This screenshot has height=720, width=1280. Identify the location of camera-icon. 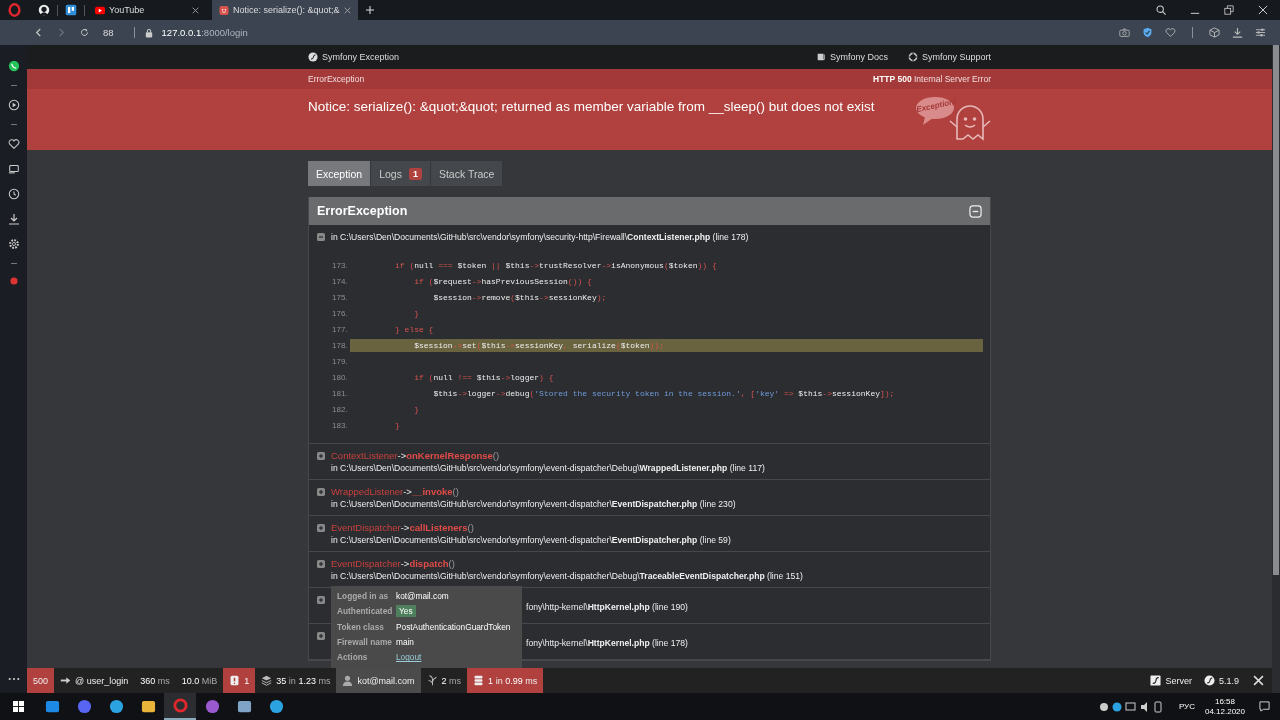
(1124, 32).